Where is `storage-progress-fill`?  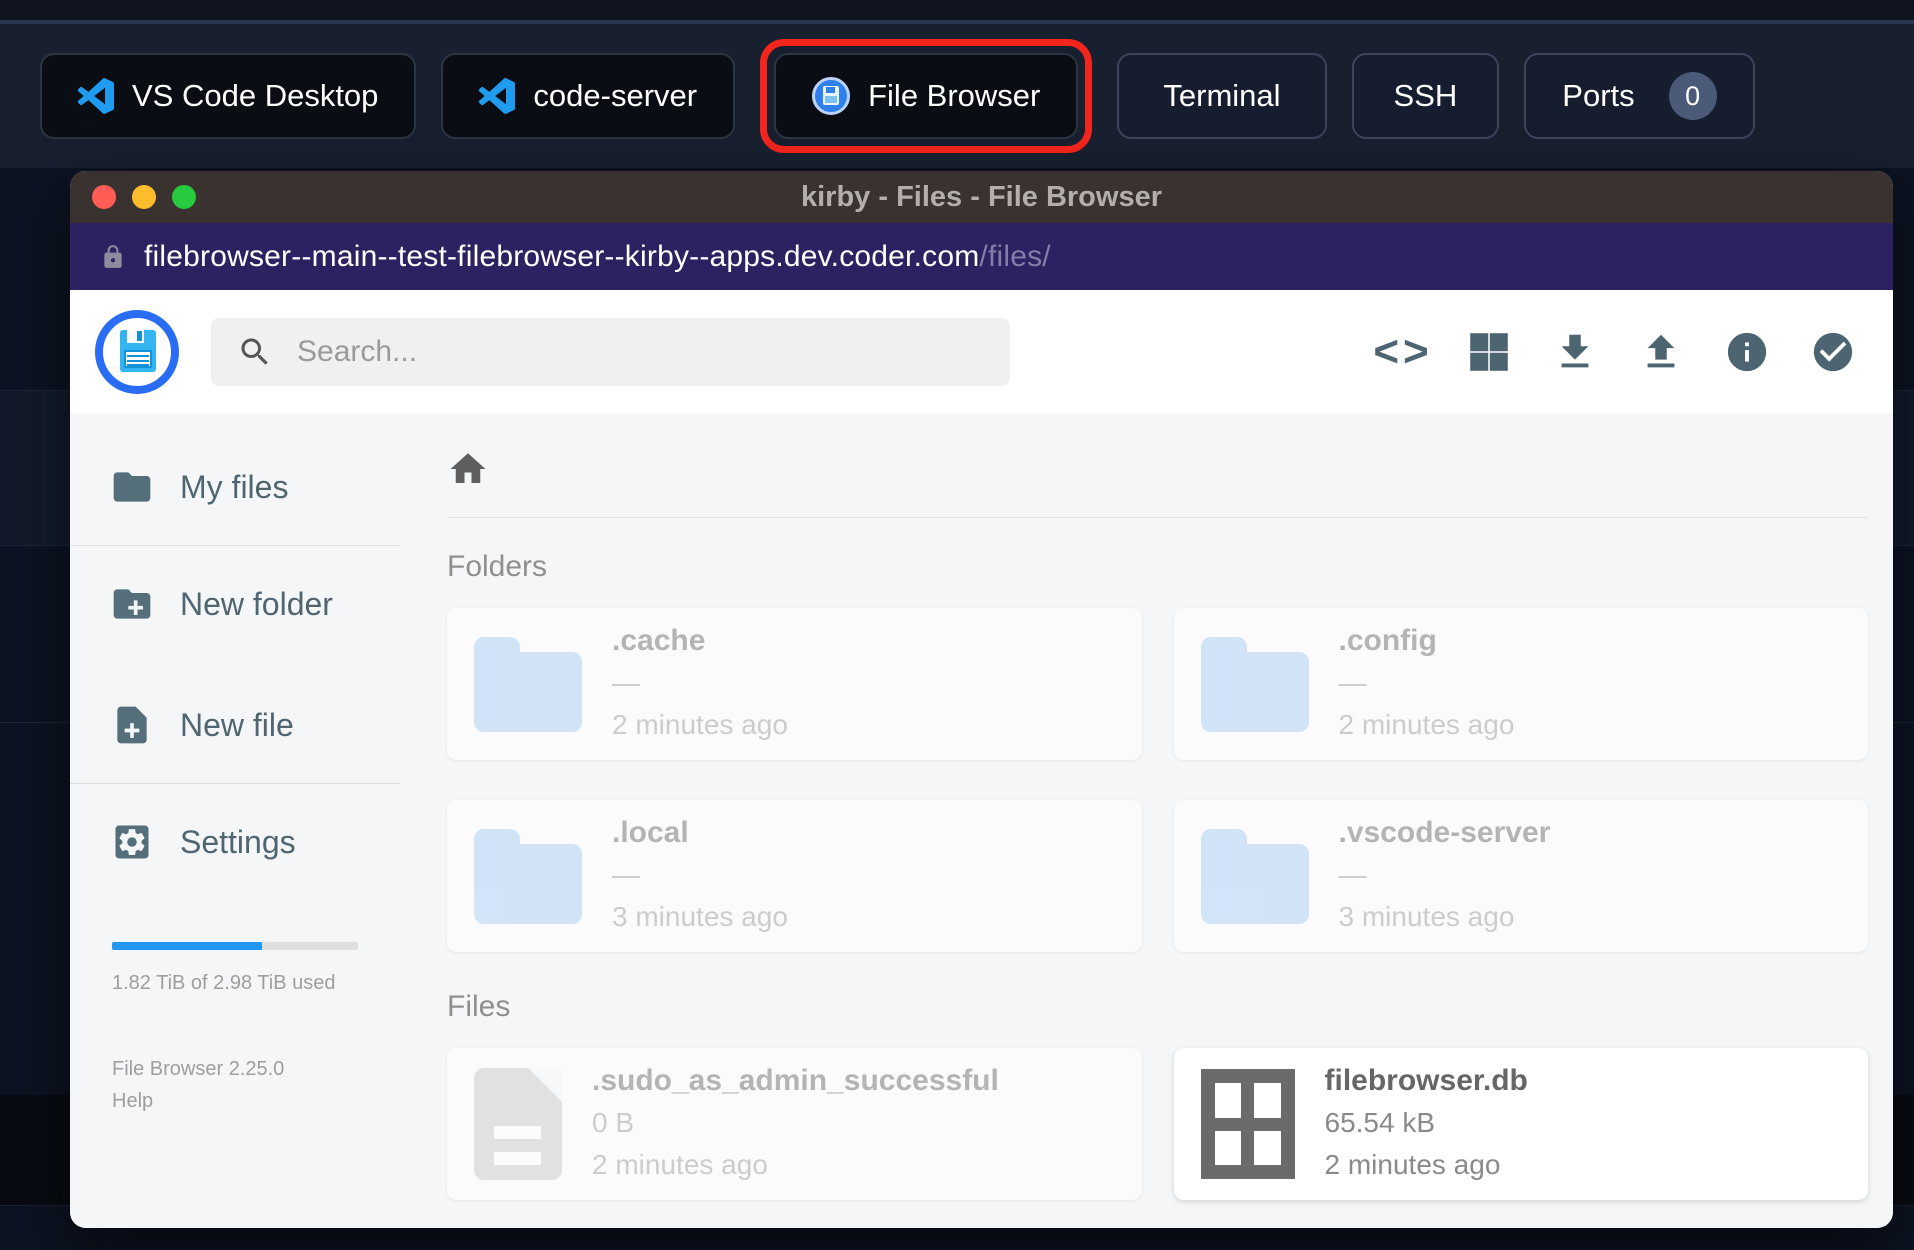 storage-progress-fill is located at coordinates (187, 946).